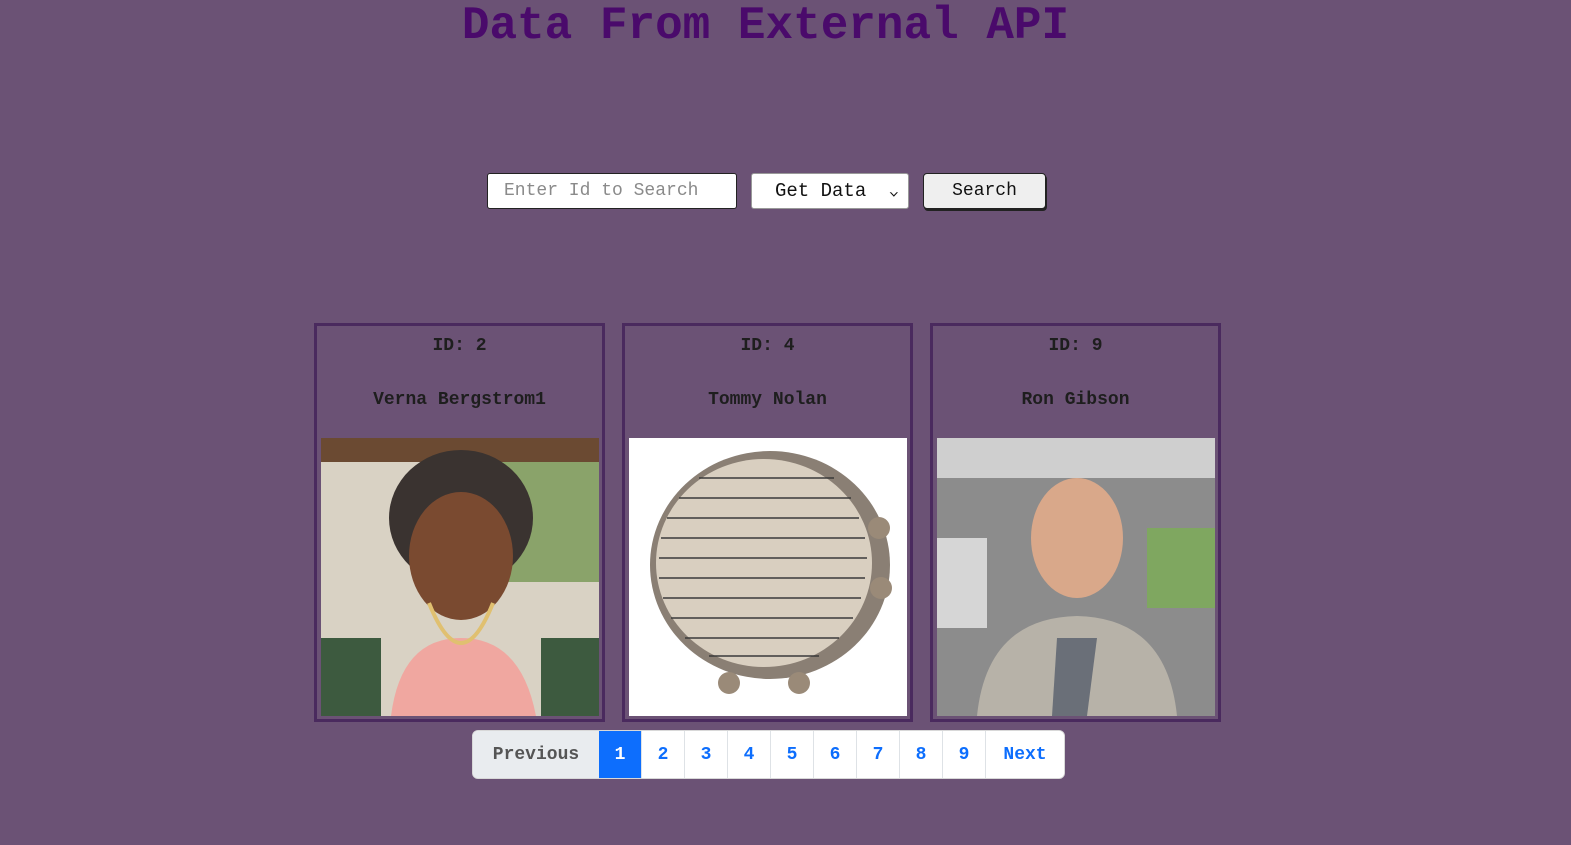 The image size is (1571, 845). What do you see at coordinates (894, 191) in the screenshot?
I see `chevron-down-icon: ⌄` at bounding box center [894, 191].